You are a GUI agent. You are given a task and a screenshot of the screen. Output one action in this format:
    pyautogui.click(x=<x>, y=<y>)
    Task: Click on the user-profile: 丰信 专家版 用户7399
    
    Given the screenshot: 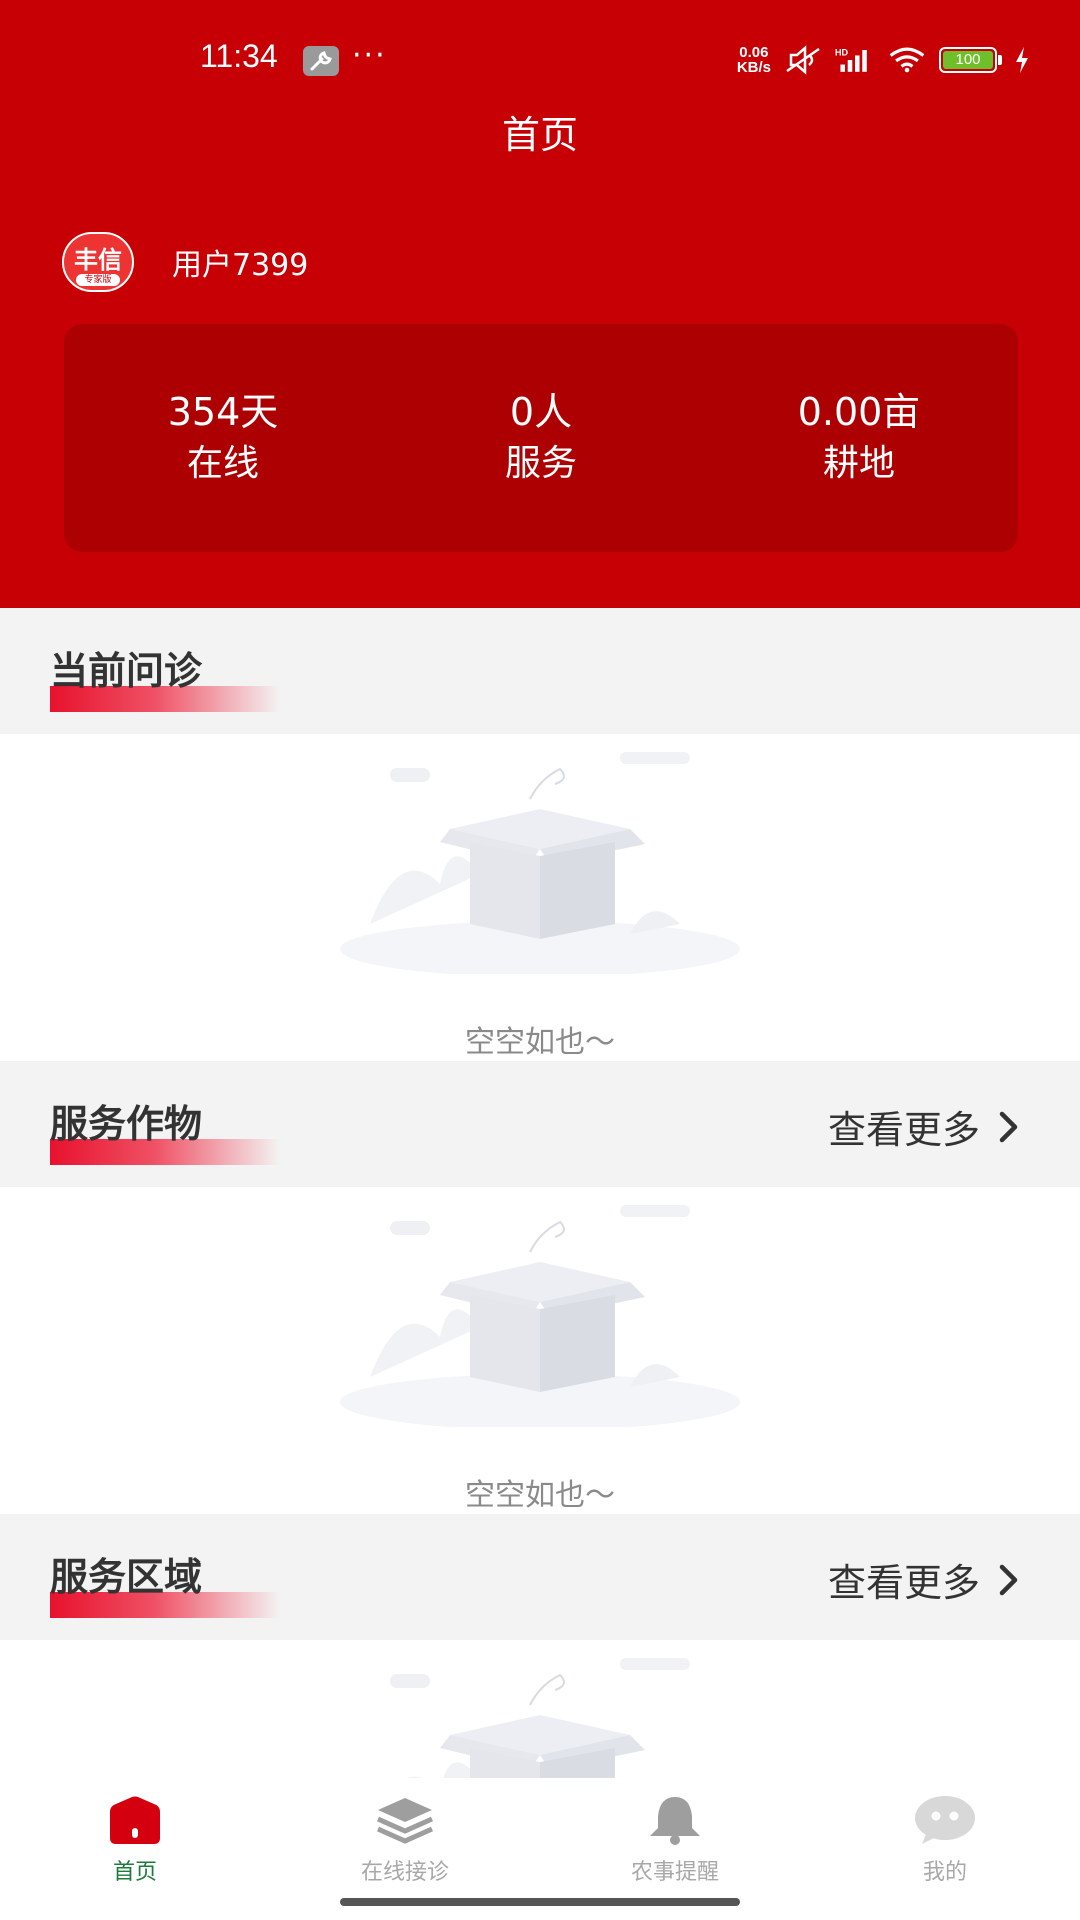 What is the action you would take?
    pyautogui.click(x=185, y=262)
    